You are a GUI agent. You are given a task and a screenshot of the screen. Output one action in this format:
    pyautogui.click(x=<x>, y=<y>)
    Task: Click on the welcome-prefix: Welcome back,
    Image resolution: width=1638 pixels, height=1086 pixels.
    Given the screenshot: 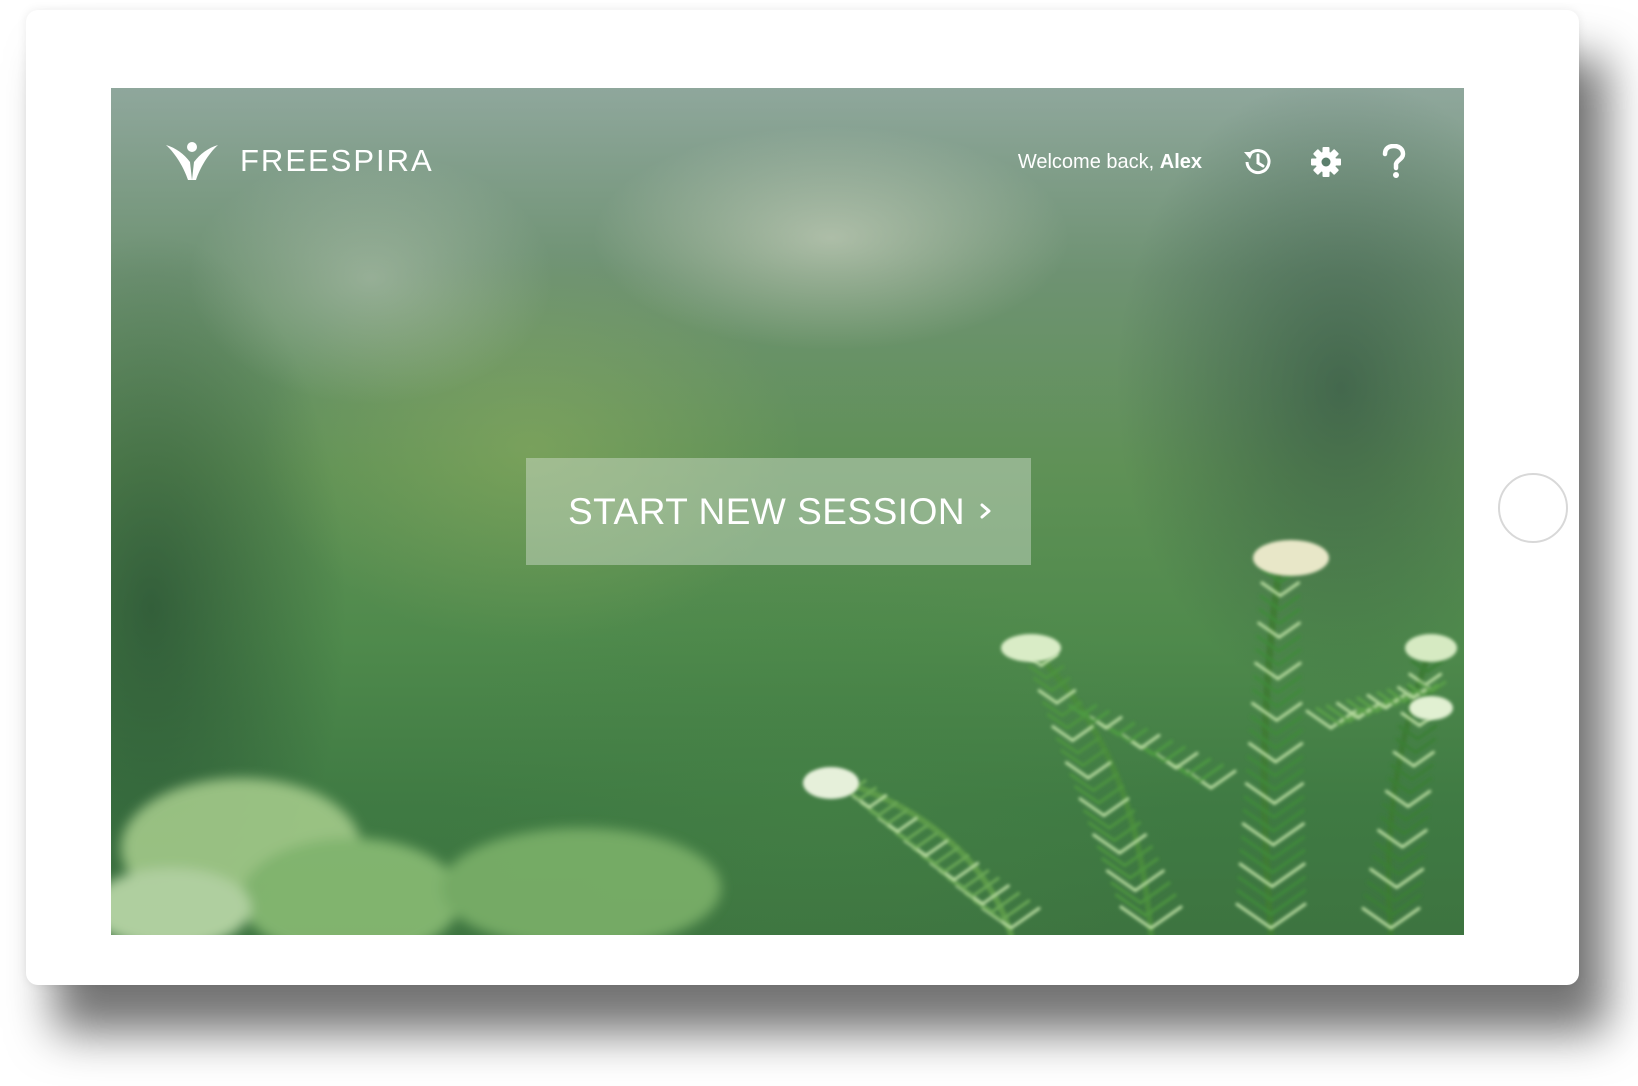 What is the action you would take?
    pyautogui.click(x=1088, y=161)
    